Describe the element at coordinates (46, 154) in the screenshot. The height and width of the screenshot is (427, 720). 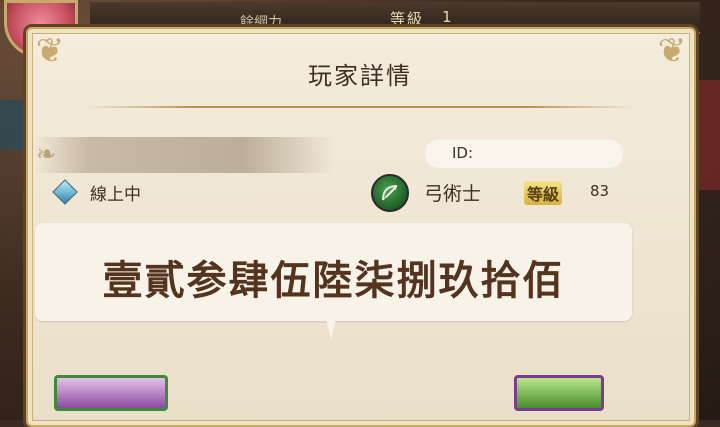
I see `name-plate-ornament-icon: ❧` at that location.